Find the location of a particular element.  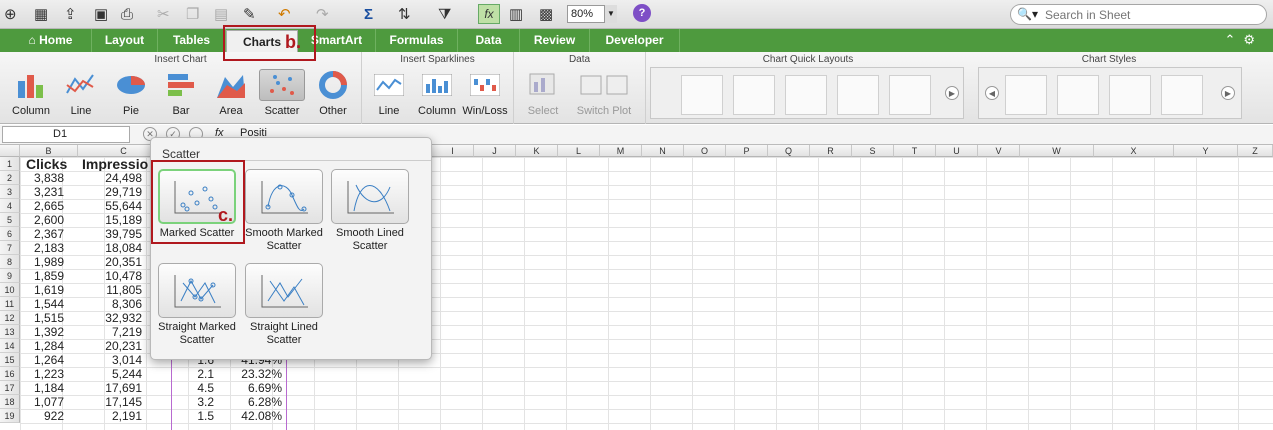

toolbox-icon: ▩ is located at coordinates (546, 14).